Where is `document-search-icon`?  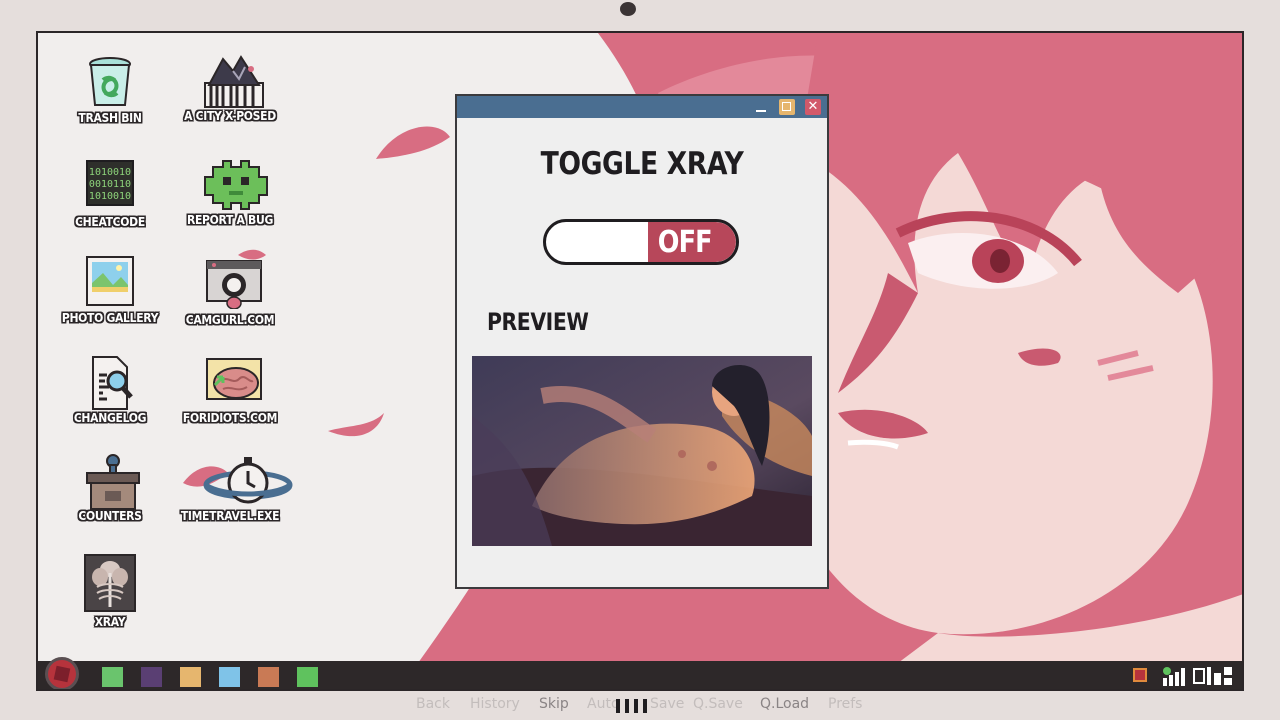
document-search-icon is located at coordinates (110, 382).